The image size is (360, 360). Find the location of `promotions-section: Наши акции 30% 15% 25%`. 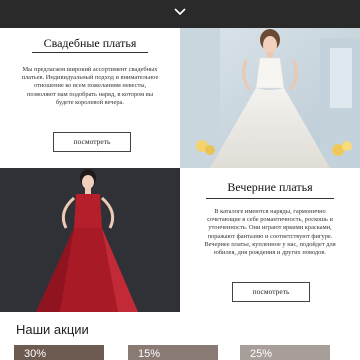

promotions-section: Наши акции 30% 15% 25% is located at coordinates (180, 336).